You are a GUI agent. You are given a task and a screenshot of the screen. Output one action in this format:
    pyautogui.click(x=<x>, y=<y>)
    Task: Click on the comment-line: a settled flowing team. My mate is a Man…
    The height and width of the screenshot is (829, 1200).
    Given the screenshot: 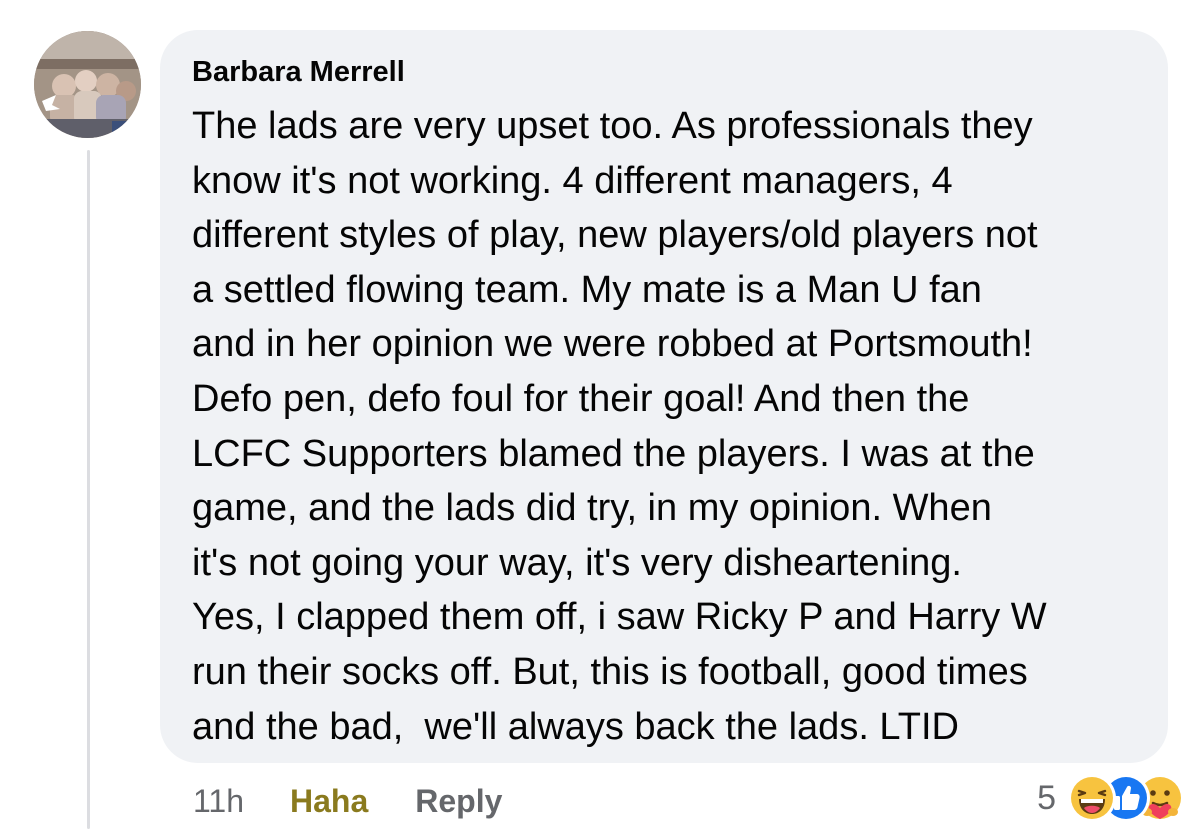 What is the action you would take?
    pyautogui.click(x=587, y=289)
    